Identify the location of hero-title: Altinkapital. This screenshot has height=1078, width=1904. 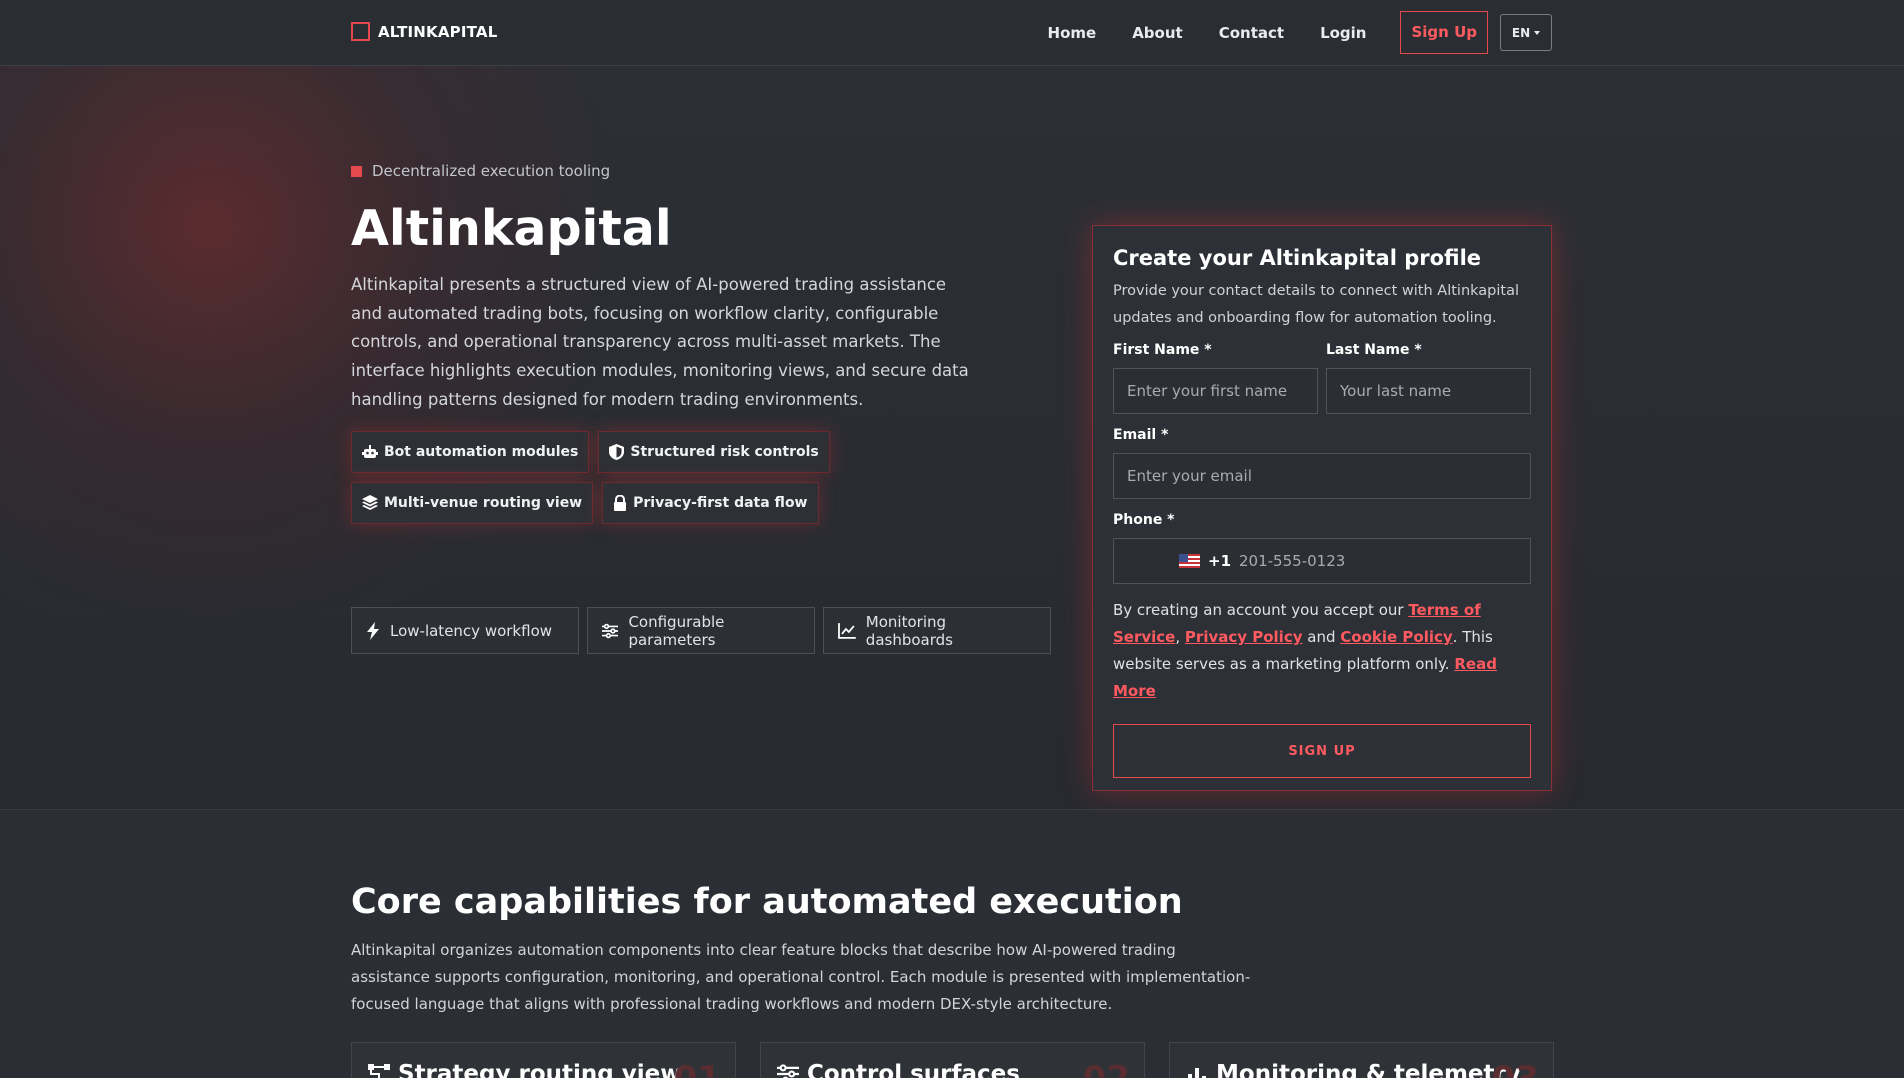
(511, 228).